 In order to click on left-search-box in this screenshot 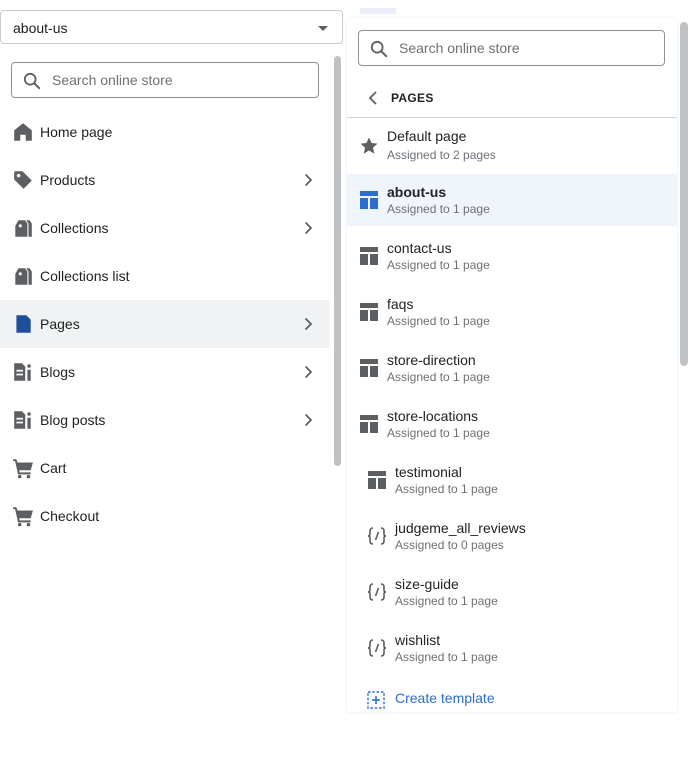, I will do `click(165, 80)`.